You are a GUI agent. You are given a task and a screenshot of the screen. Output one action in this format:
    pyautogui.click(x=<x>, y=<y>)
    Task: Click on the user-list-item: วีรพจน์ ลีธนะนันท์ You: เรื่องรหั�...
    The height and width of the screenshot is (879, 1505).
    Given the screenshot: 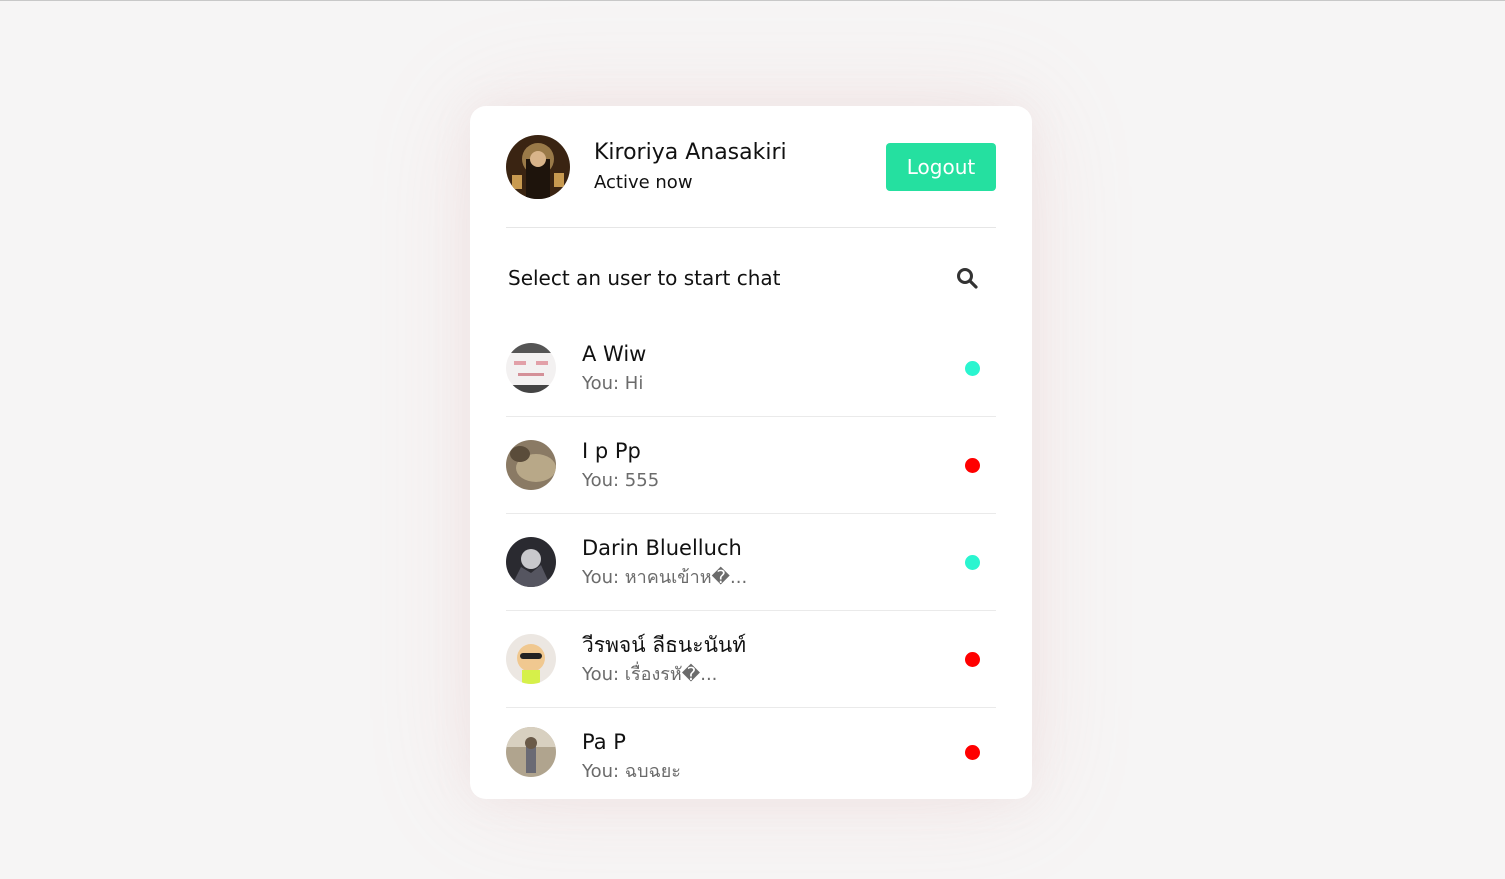 What is the action you would take?
    pyautogui.click(x=751, y=659)
    